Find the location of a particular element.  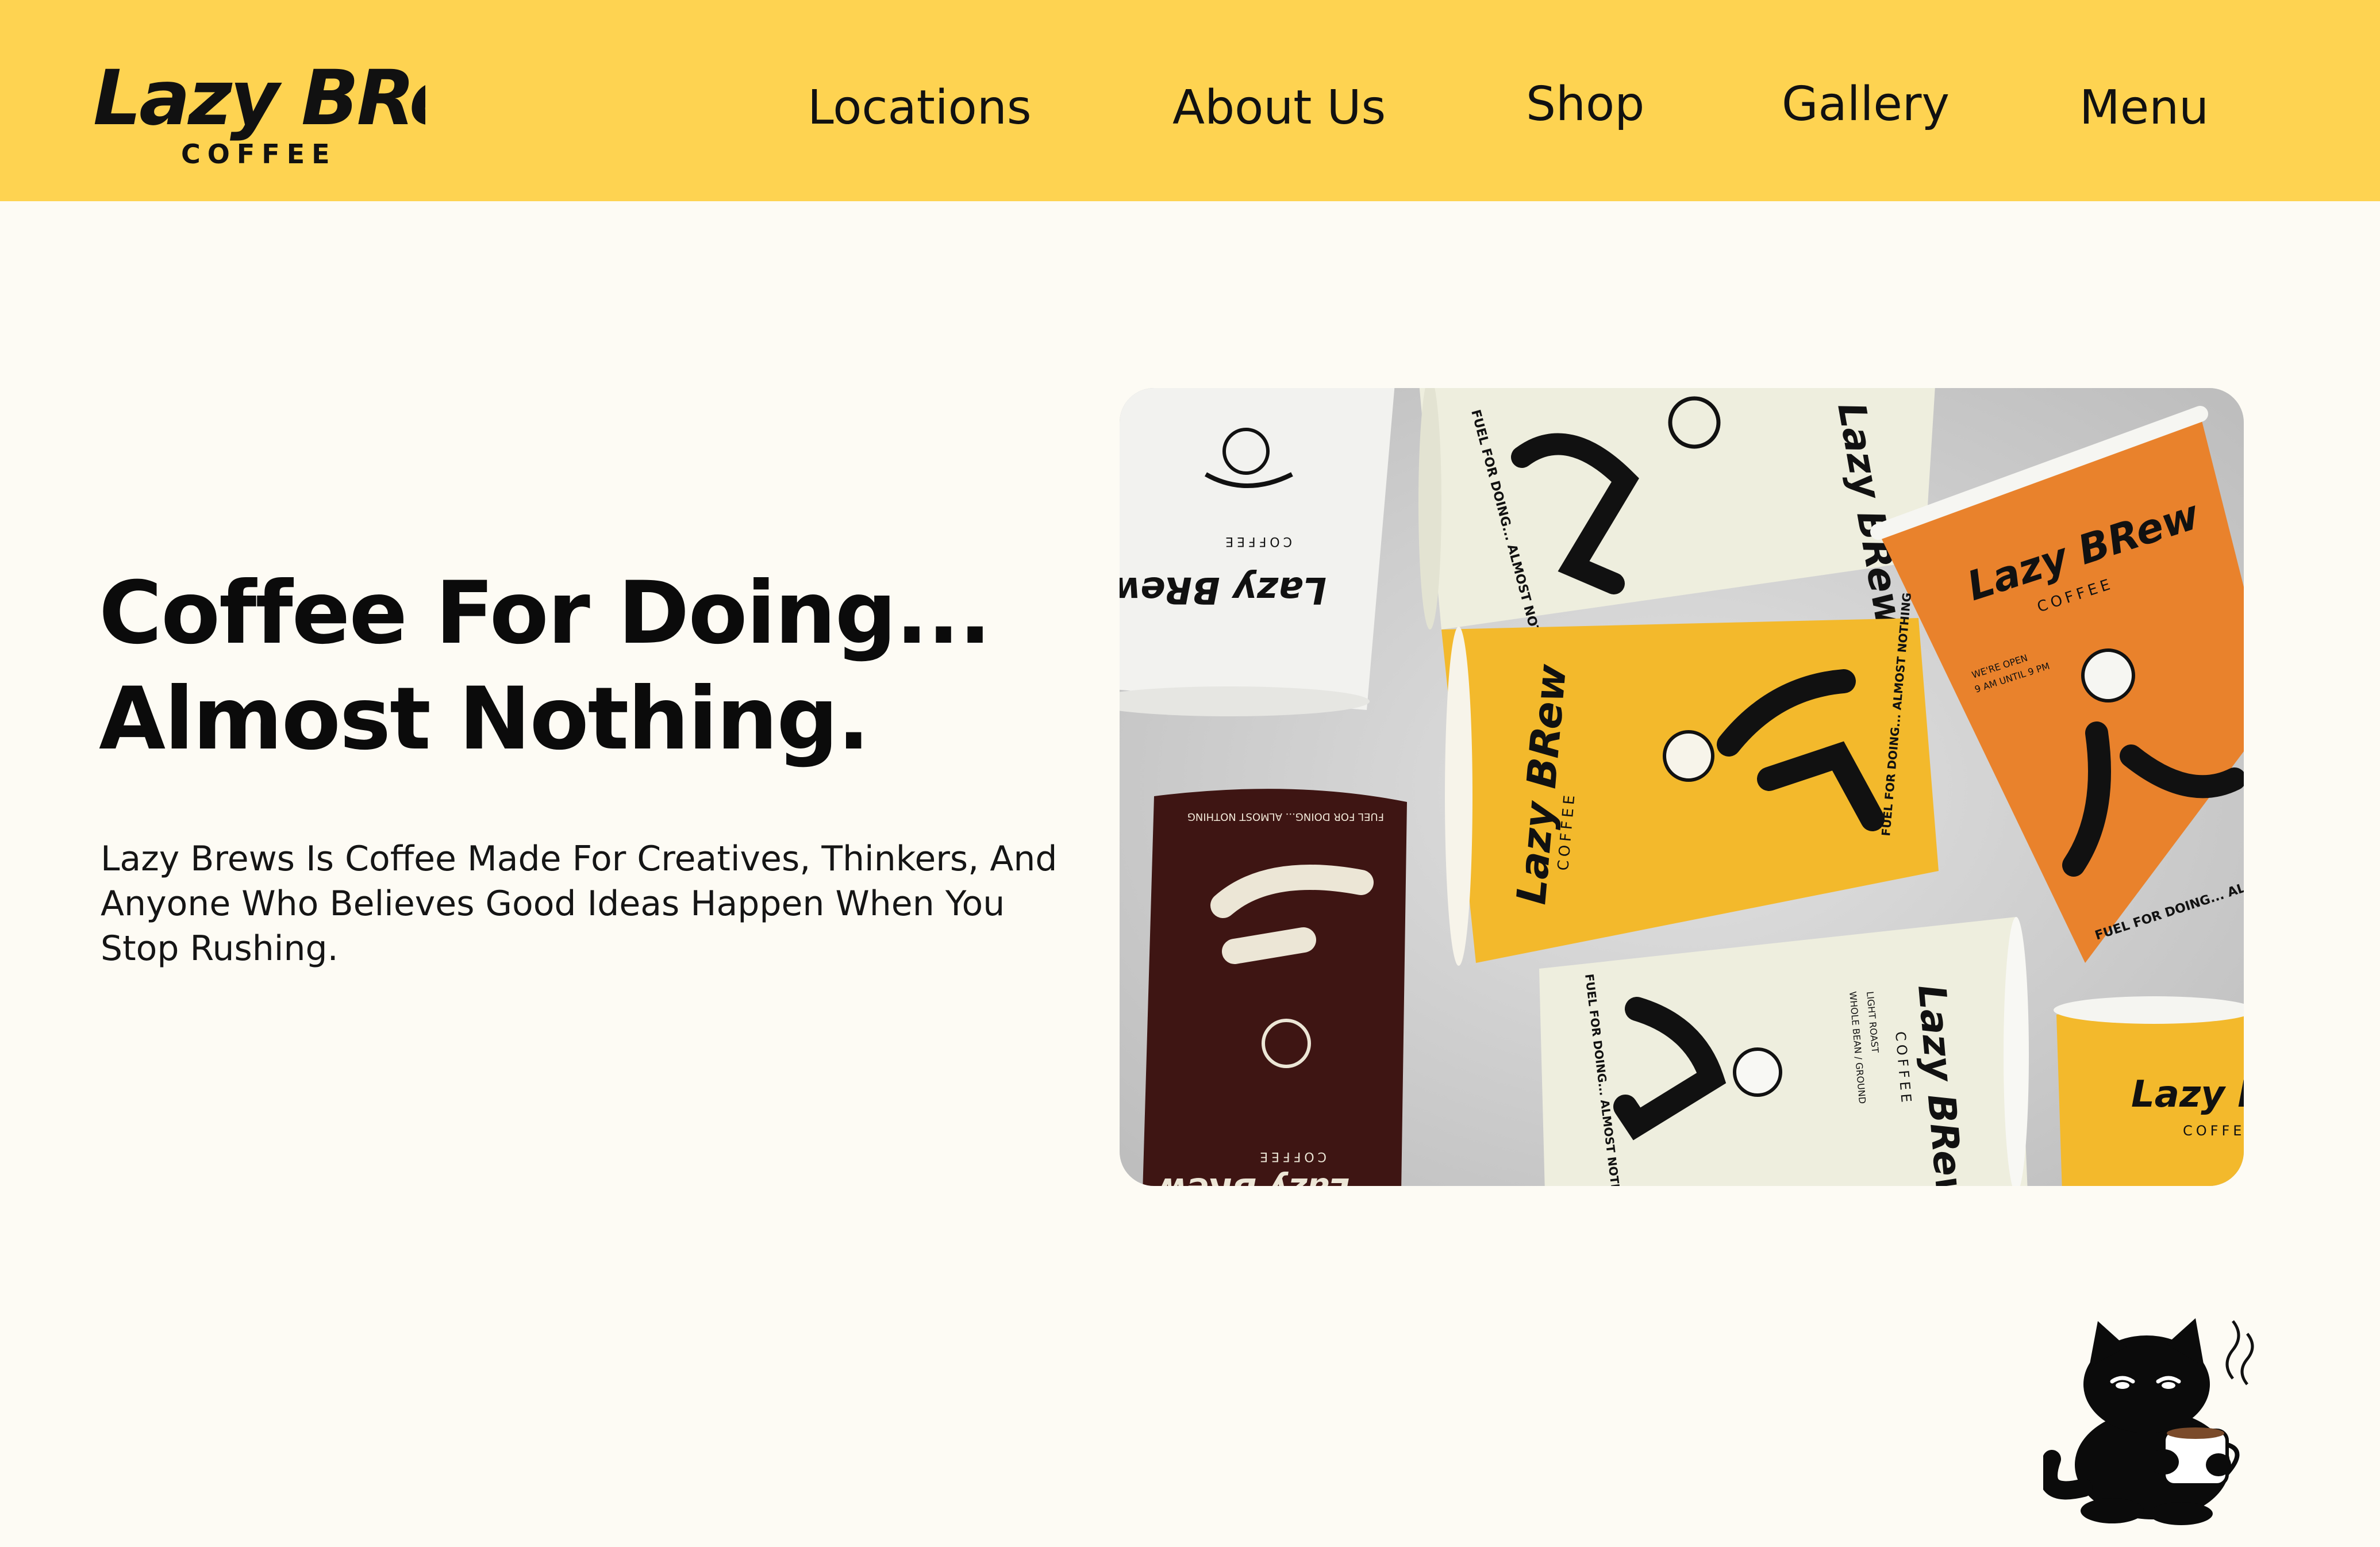

nav-menu: Menu is located at coordinates (2144, 108).